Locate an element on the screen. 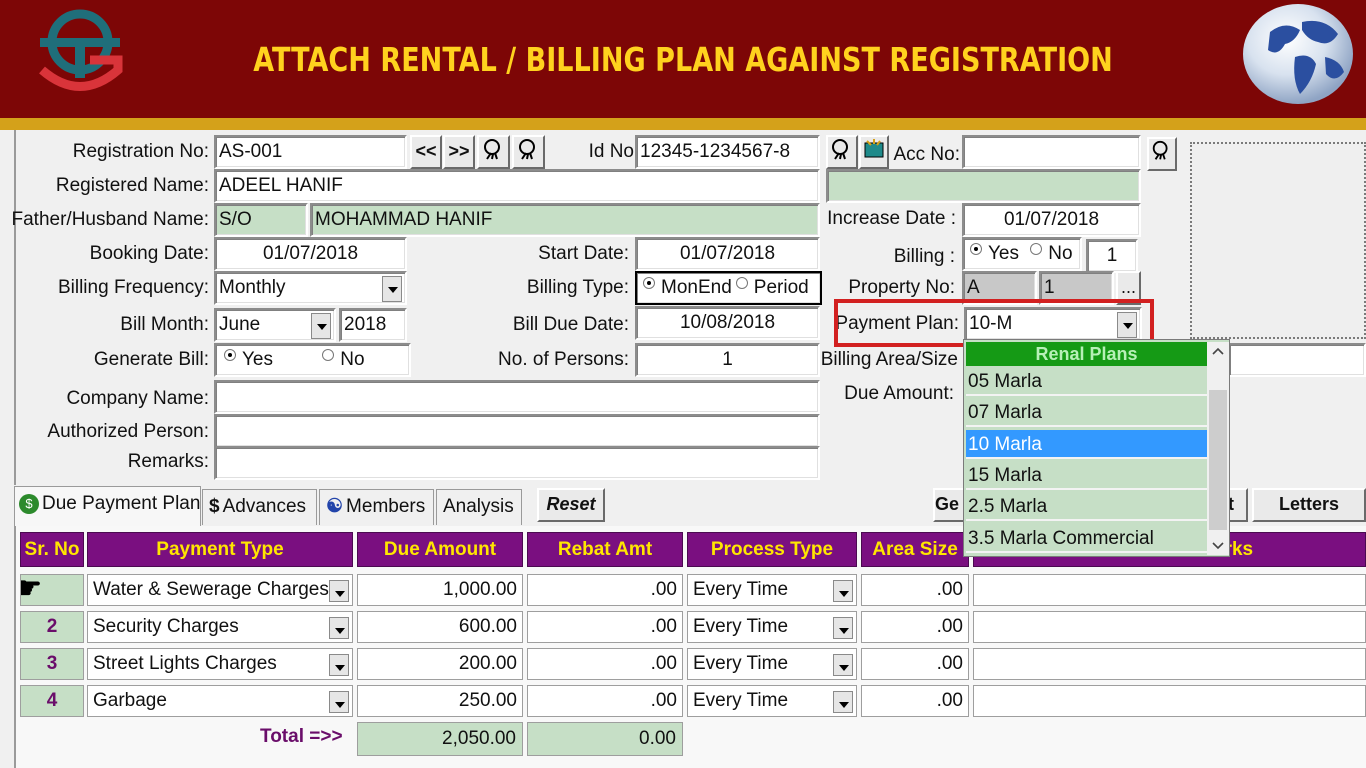  dollar-icon: $ is located at coordinates (214, 506).